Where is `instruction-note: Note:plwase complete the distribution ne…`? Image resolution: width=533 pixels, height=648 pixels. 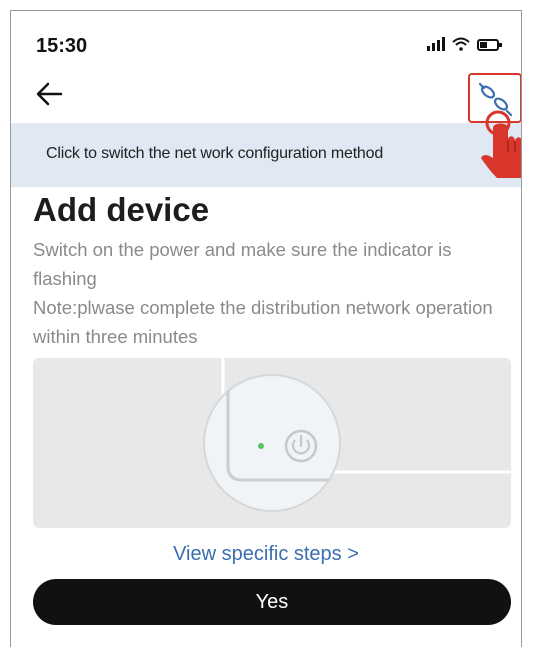 instruction-note: Note:plwase complete the distribution ne… is located at coordinates (263, 322).